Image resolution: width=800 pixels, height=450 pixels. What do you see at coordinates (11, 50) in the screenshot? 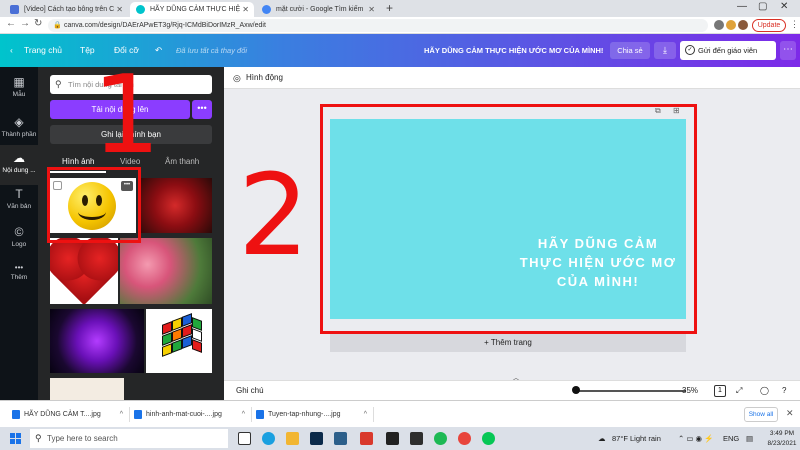
I see `chevron-left-icon: ‹` at bounding box center [11, 50].